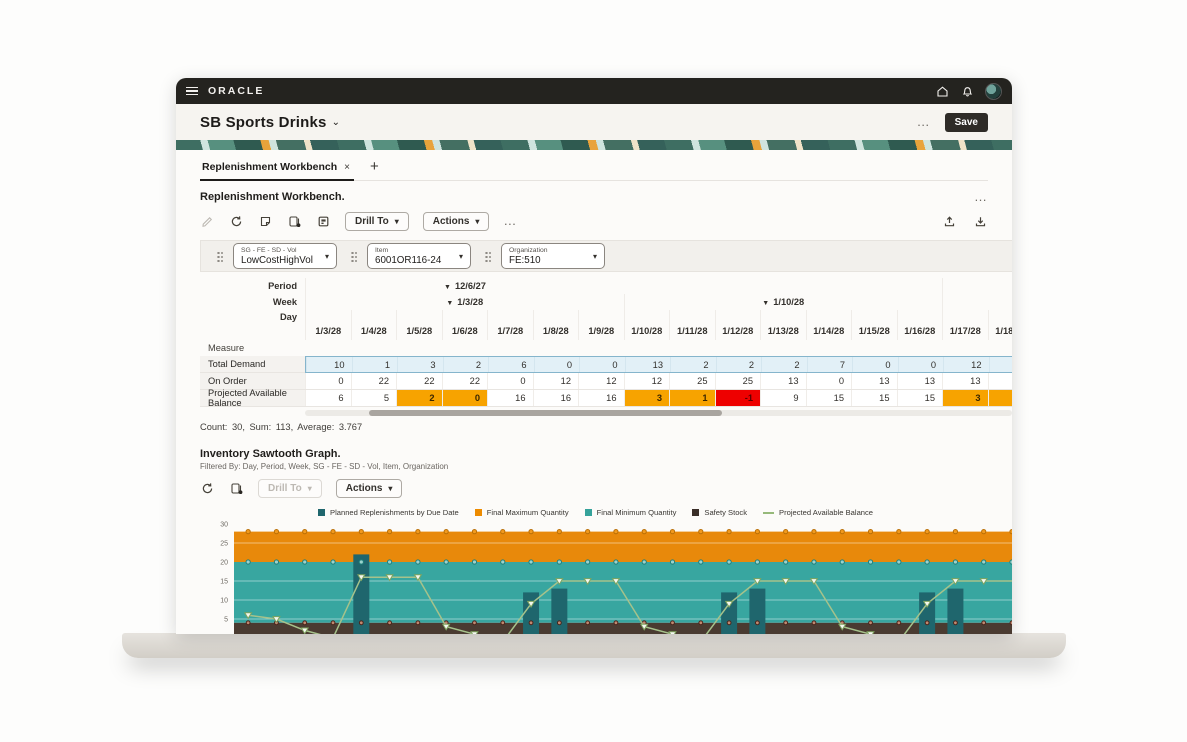 This screenshot has width=1187, height=742. Describe the element at coordinates (977, 286) in the screenshot. I see `period-cell` at that location.